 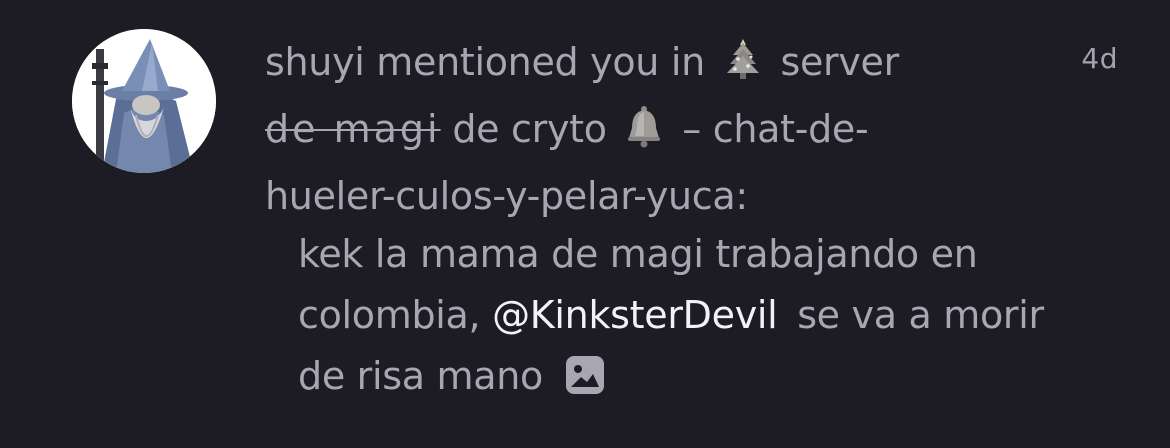 What do you see at coordinates (635, 315) in the screenshot?
I see `user-mention: @KinksterDevil` at bounding box center [635, 315].